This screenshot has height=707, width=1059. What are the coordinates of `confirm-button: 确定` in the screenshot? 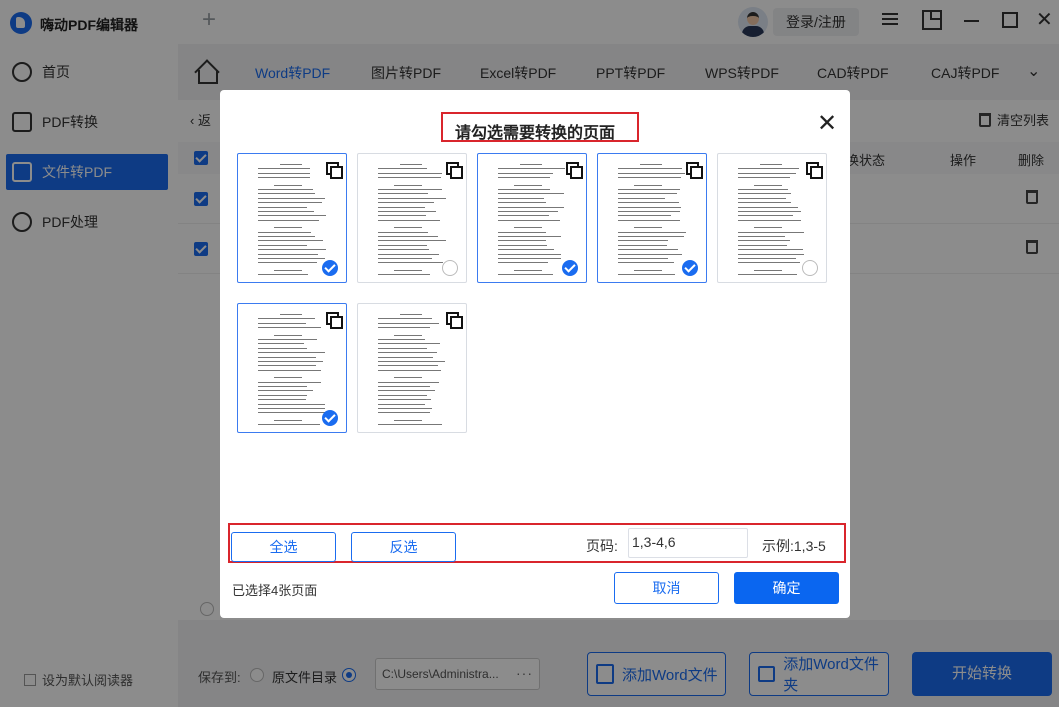 It's located at (786, 588).